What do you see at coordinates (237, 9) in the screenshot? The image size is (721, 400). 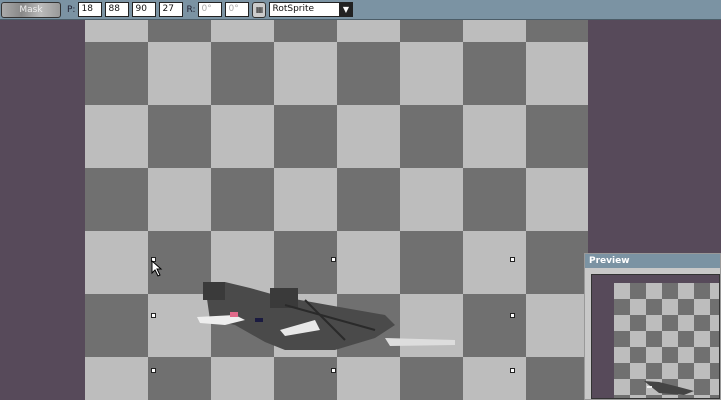 I see `rotation-y-field: 0°` at bounding box center [237, 9].